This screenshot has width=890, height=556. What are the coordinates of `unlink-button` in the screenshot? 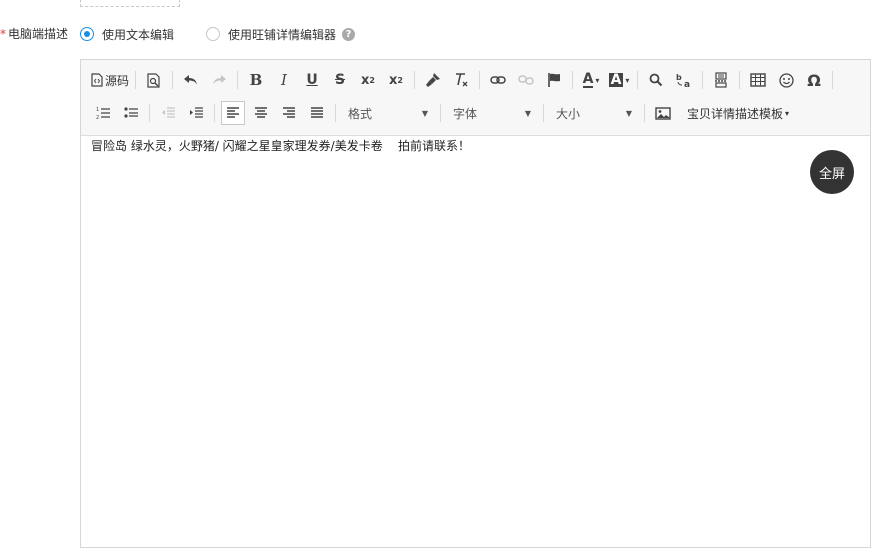 It's located at (526, 80).